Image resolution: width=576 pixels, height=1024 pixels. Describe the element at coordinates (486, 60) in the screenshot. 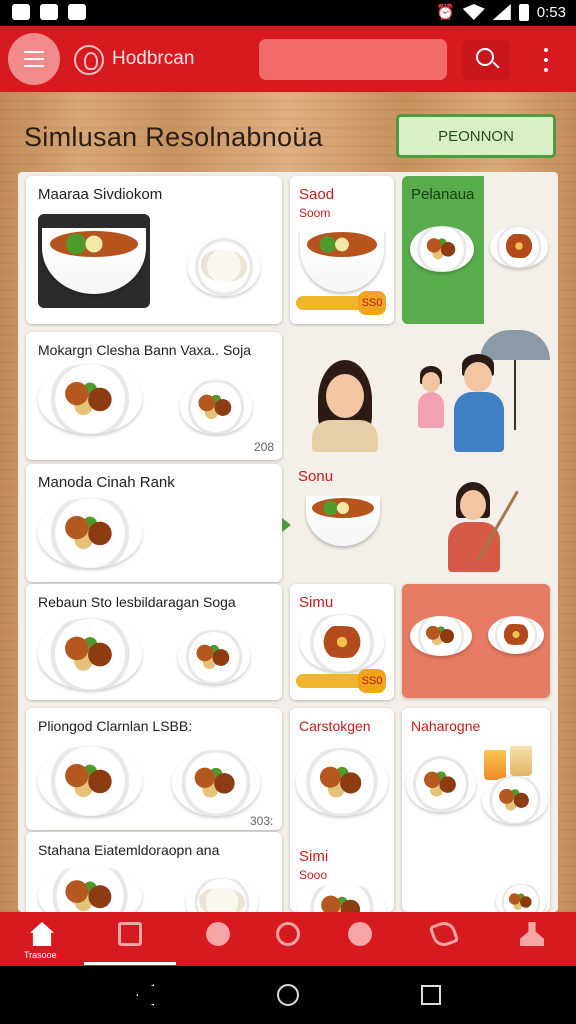

I see `search-button` at that location.